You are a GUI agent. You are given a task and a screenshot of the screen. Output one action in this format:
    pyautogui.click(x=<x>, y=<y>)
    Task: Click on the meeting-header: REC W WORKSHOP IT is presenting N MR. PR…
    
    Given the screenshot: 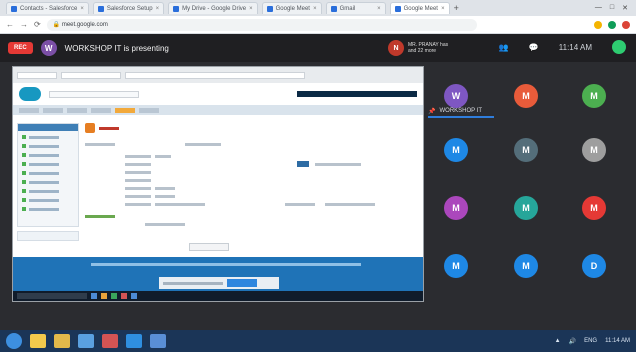 What is the action you would take?
    pyautogui.click(x=318, y=48)
    